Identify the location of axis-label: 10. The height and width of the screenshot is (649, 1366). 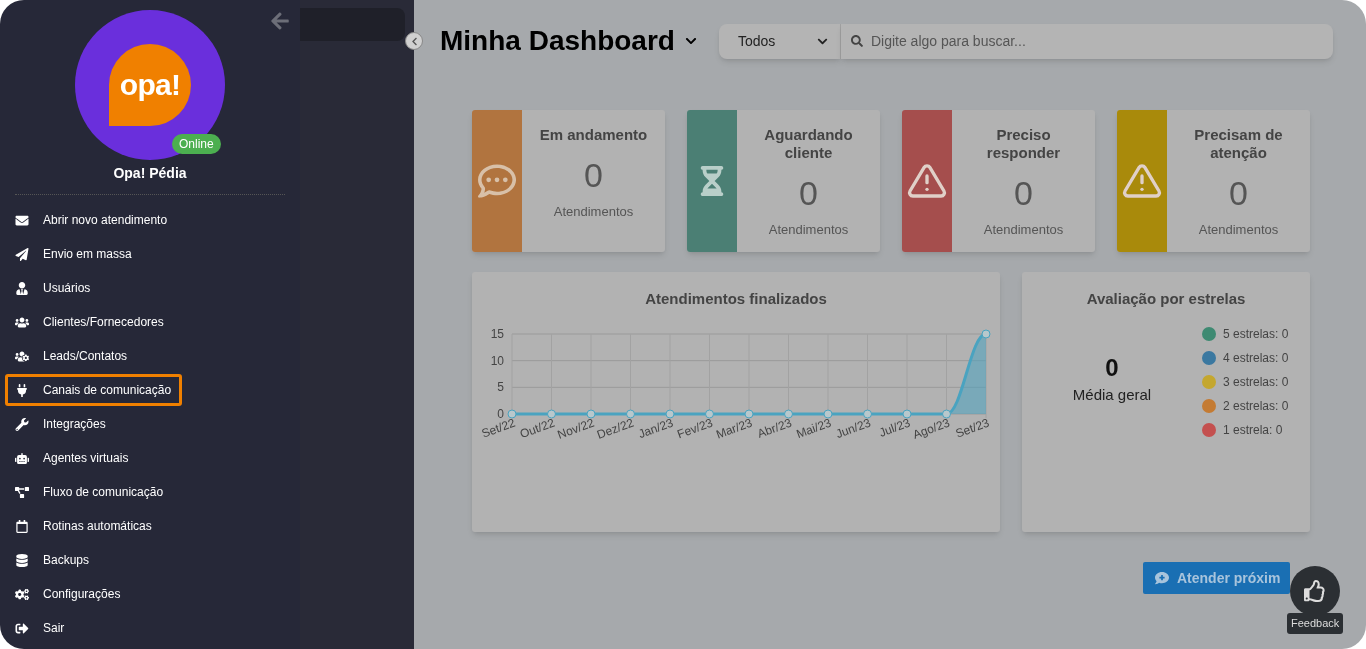
(497, 360).